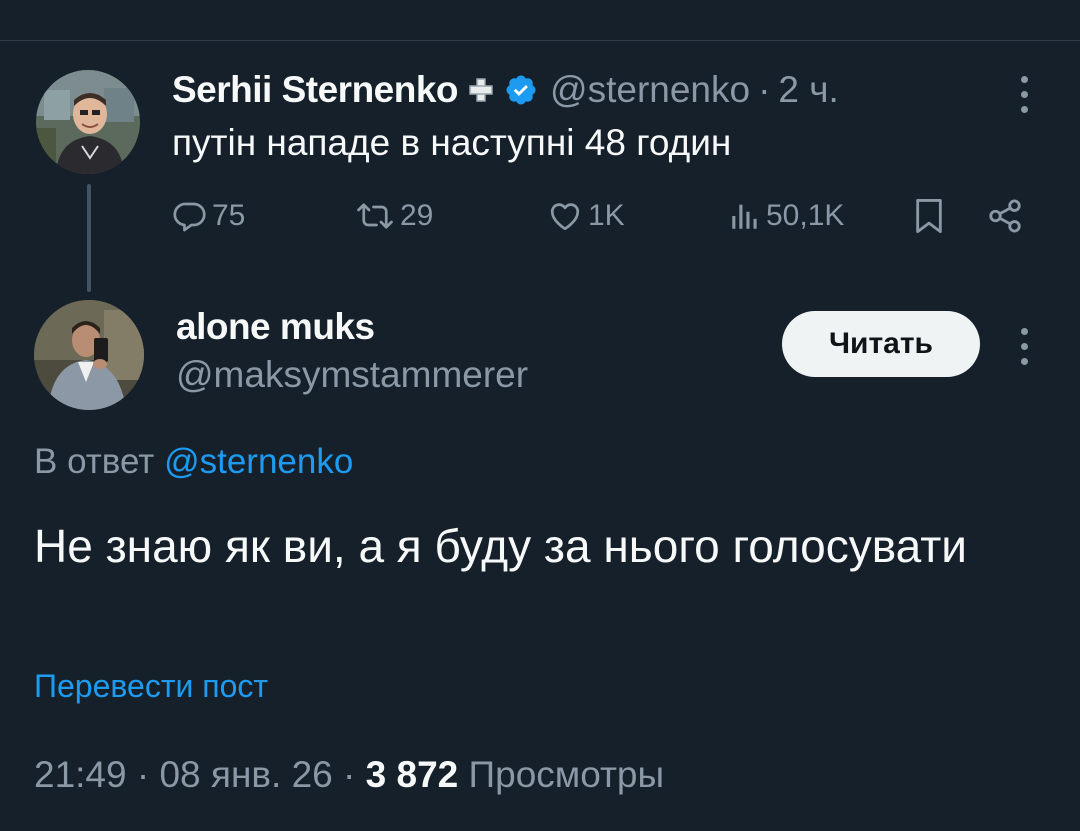  What do you see at coordinates (229, 215) in the screenshot?
I see `reply-count: 75` at bounding box center [229, 215].